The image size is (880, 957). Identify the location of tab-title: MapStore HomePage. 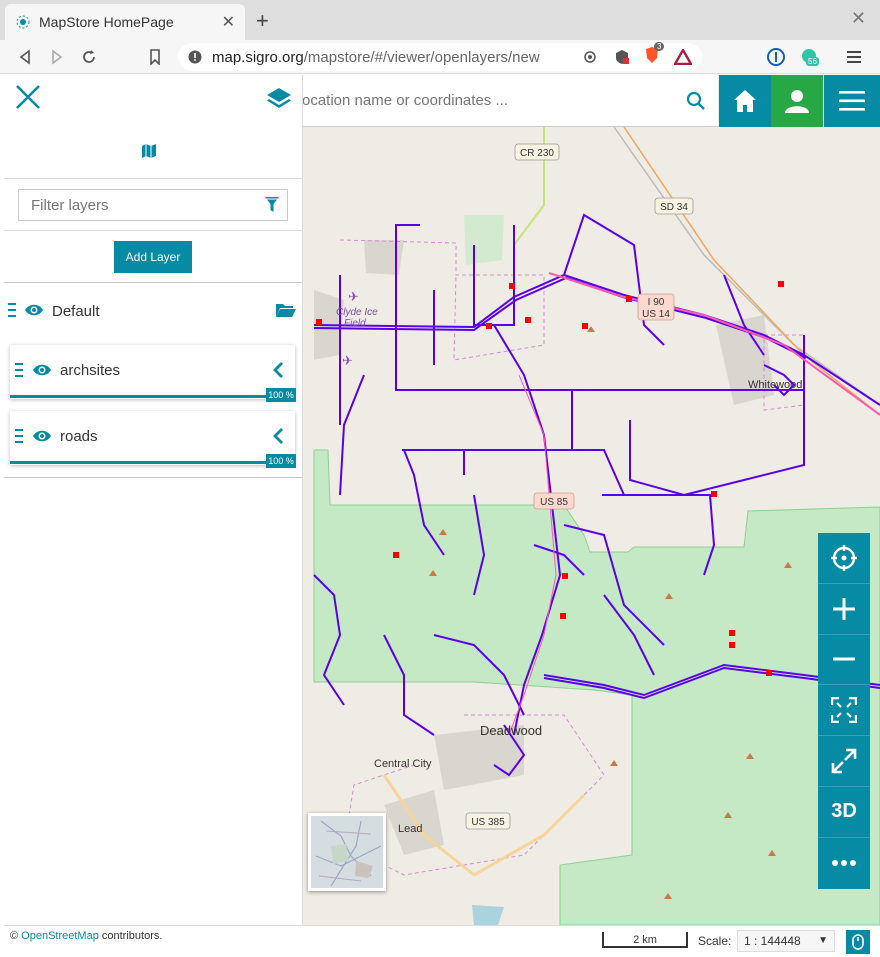
(106, 22).